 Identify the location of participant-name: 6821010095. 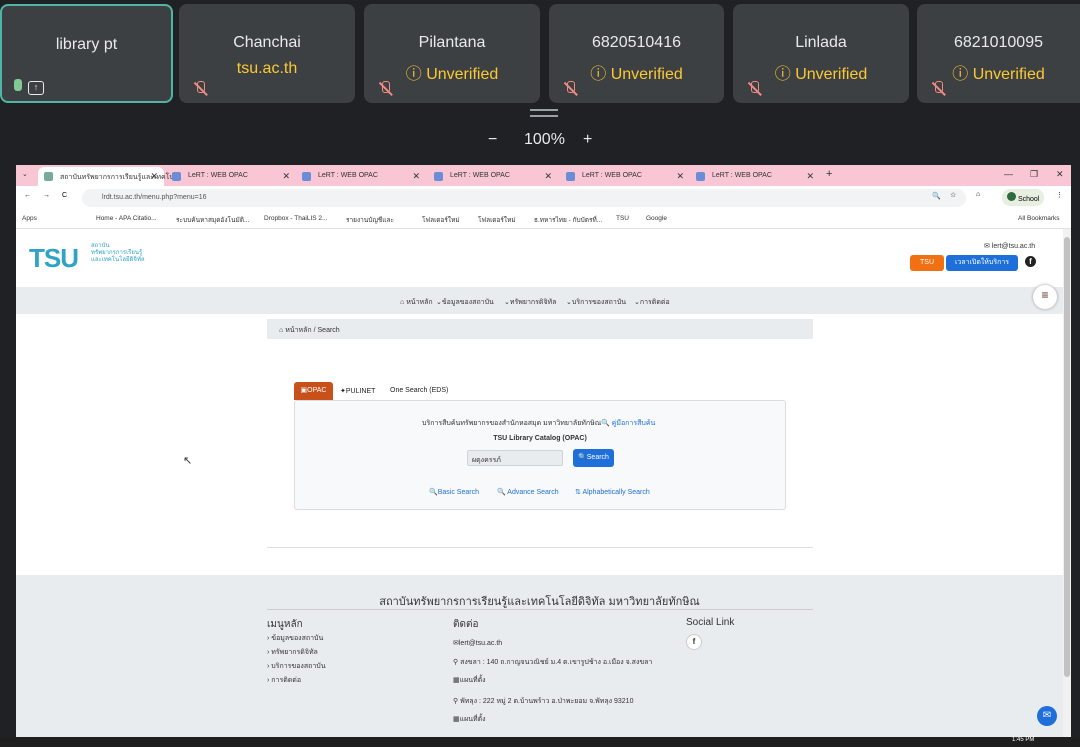
(998, 42).